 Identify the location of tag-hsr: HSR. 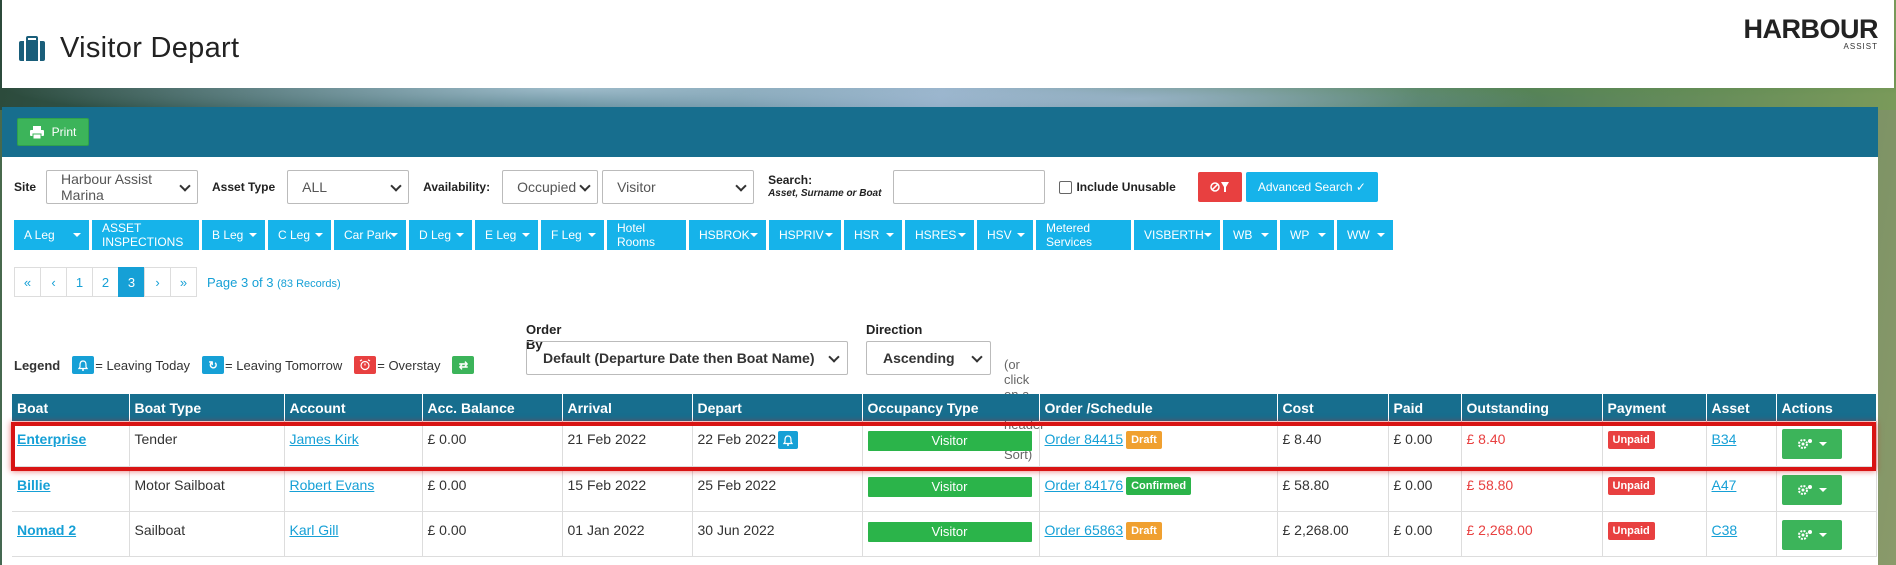
(873, 235).